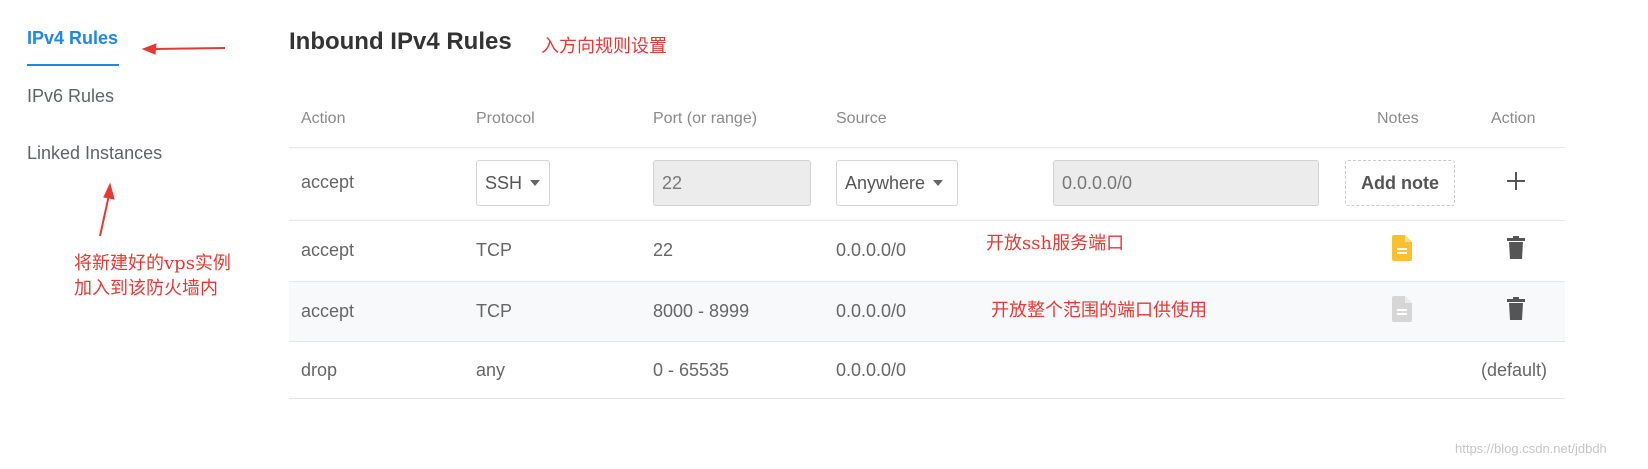  What do you see at coordinates (691, 370) in the screenshot?
I see `rule-3-port: 0 - 65535` at bounding box center [691, 370].